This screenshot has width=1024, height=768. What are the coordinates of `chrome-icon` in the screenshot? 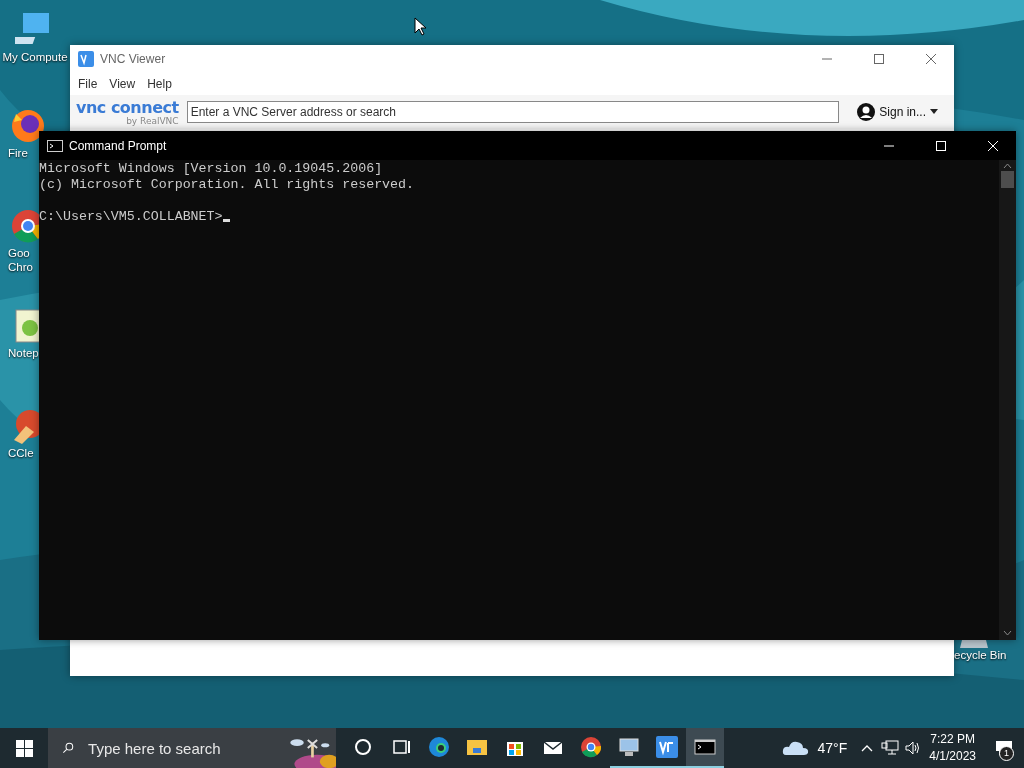 It's located at (591, 747).